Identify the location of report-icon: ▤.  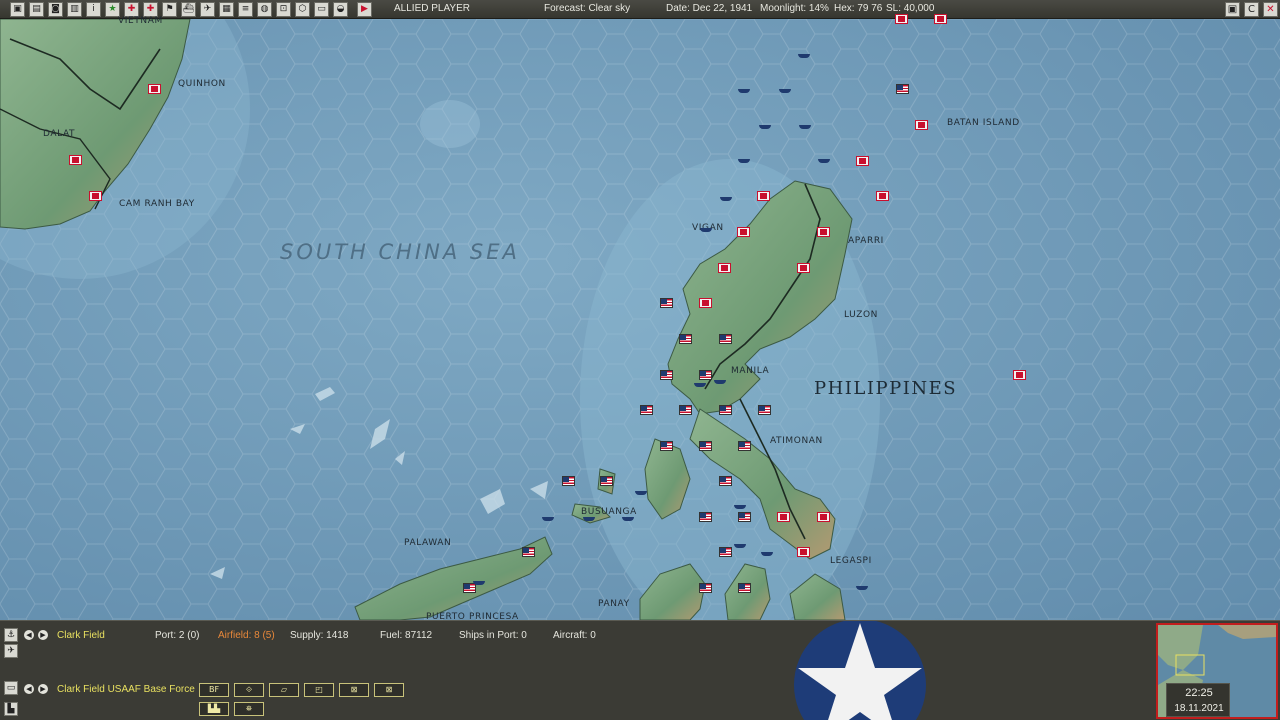
(36, 9).